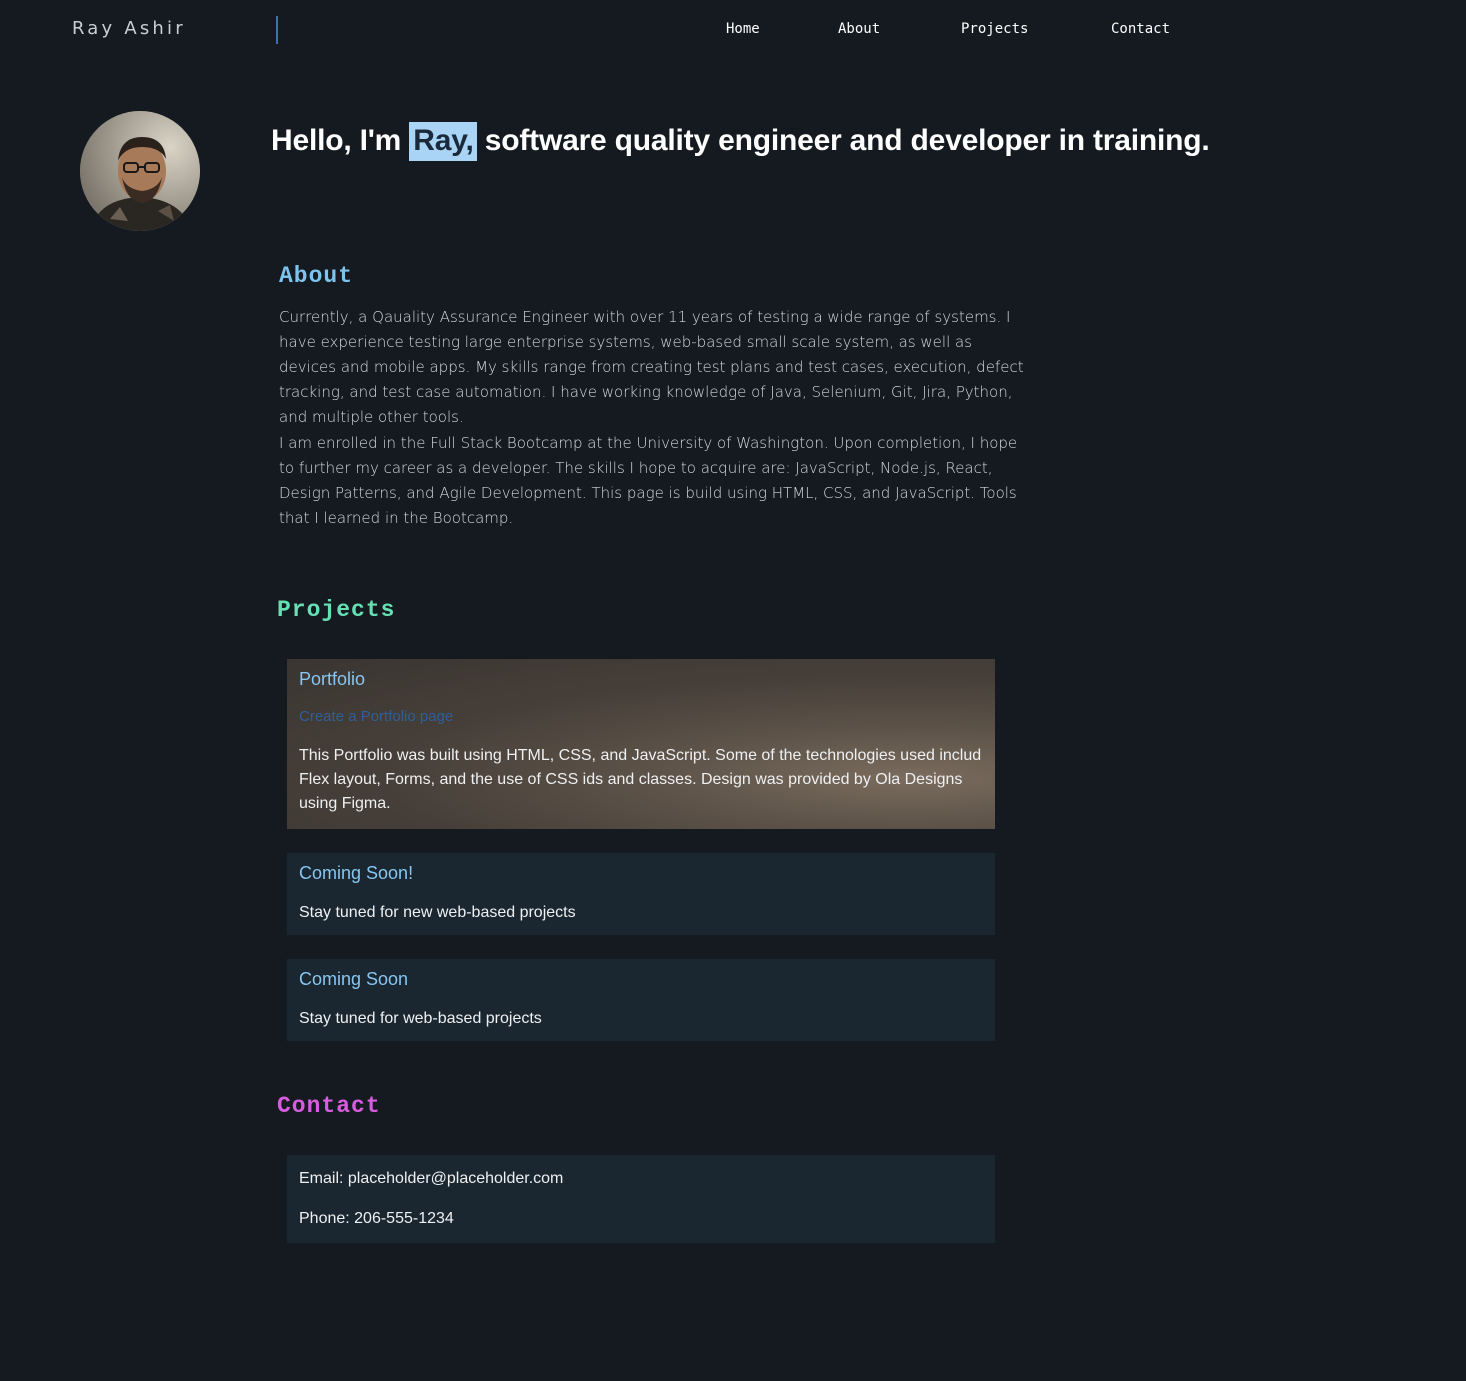 The image size is (1466, 1381). Describe the element at coordinates (859, 29) in the screenshot. I see `nav-about-link: About` at that location.